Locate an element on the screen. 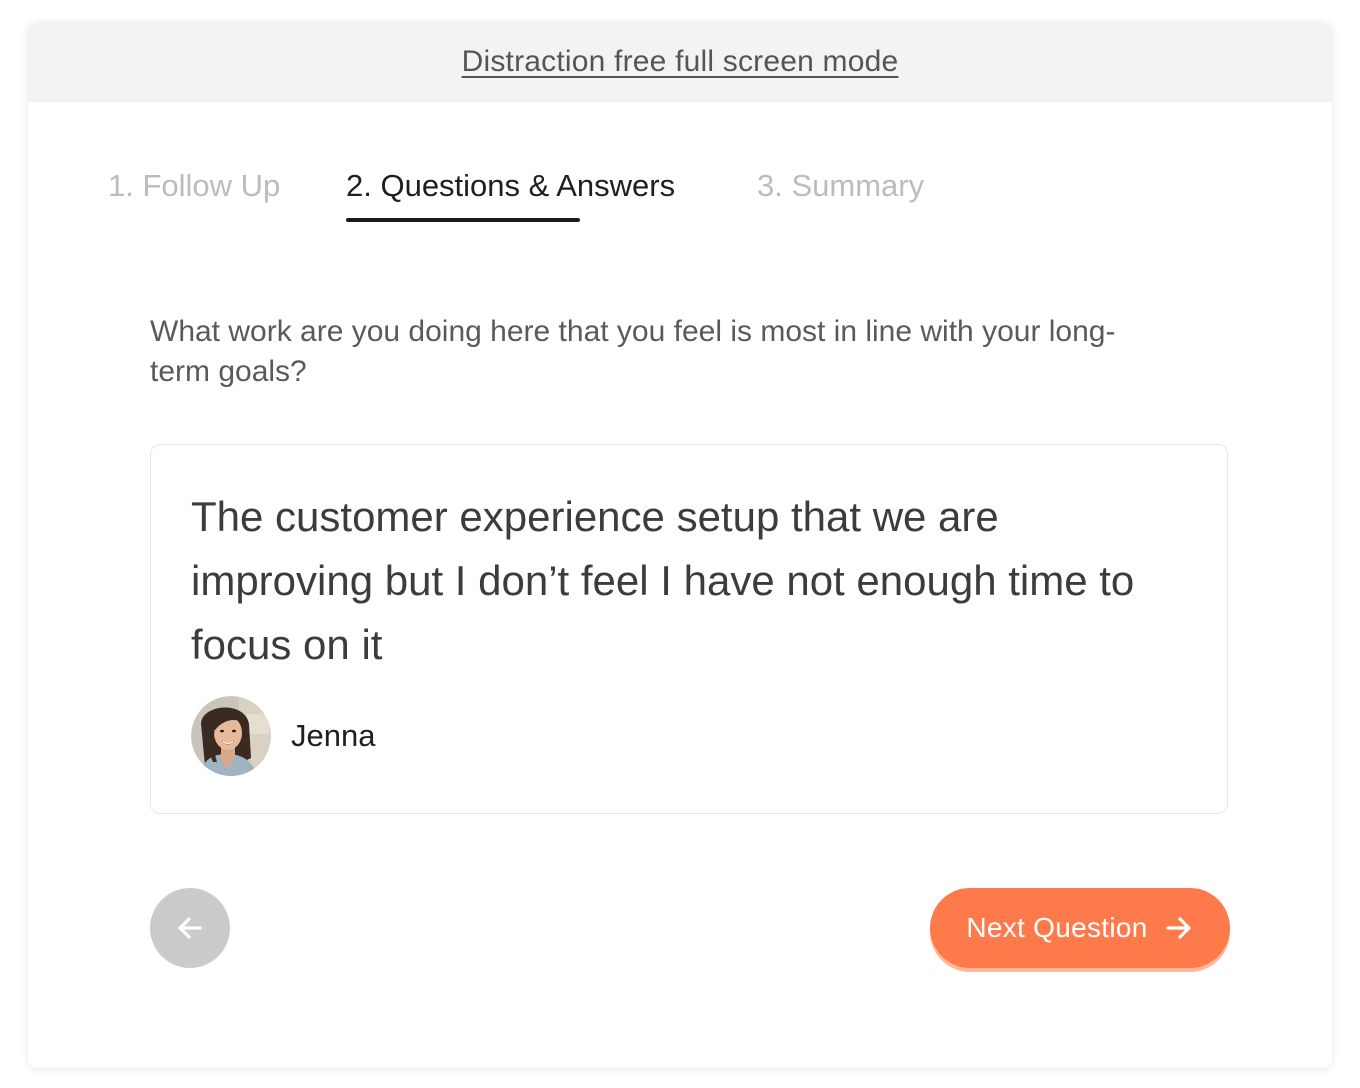 This screenshot has height=1088, width=1360. tab-follow-up: 1. Follow Up is located at coordinates (194, 186).